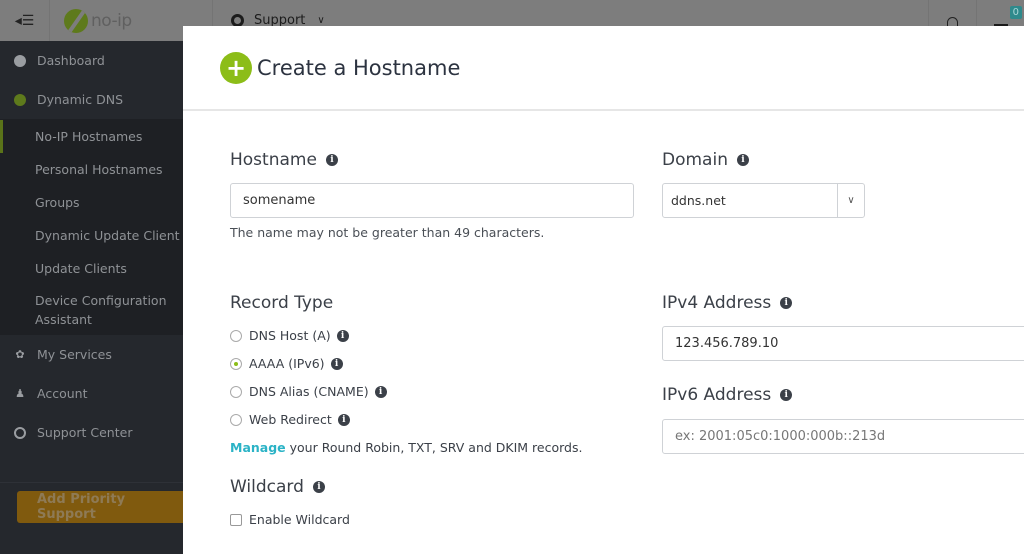 The width and height of the screenshot is (1024, 554). What do you see at coordinates (717, 303) in the screenshot?
I see `ipv4-label-text: IPv4 Address` at bounding box center [717, 303].